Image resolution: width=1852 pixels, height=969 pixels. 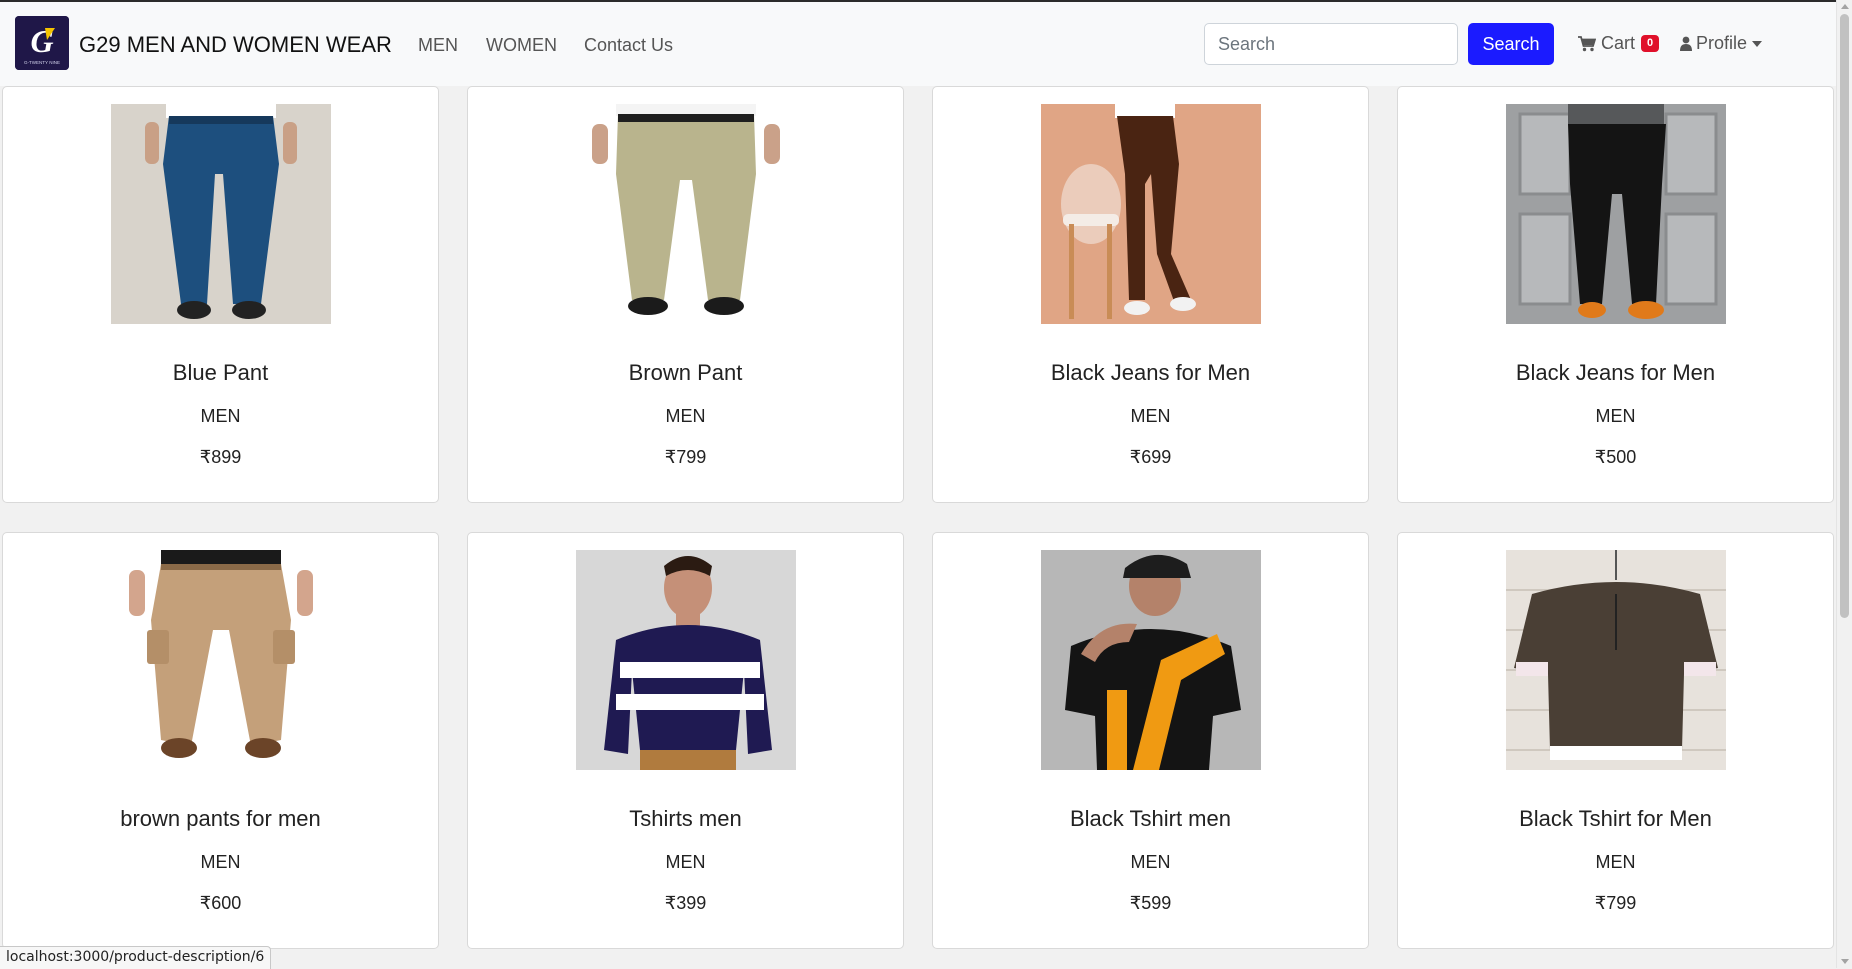 I want to click on logo-mark-icon: G G-TWENTY NINE, so click(x=42, y=43).